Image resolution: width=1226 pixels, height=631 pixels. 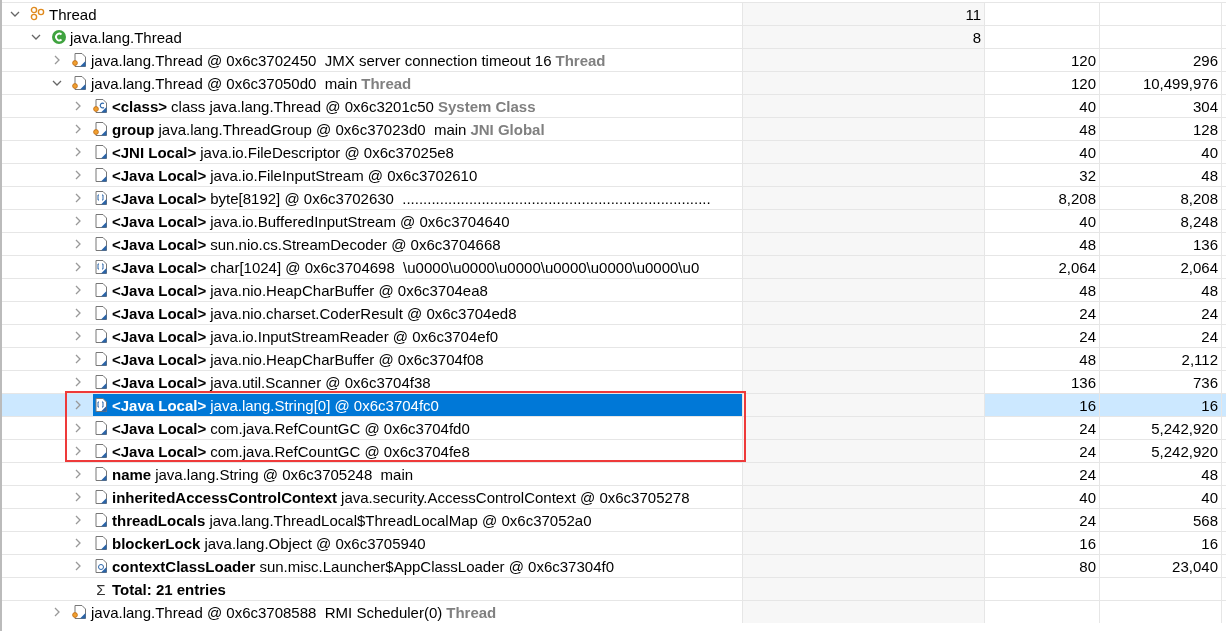 What do you see at coordinates (614, 82) in the screenshot?
I see `tree-row: java.lang.Thread @ 0x6c37050d0 main Thread 120 10,499,976` at bounding box center [614, 82].